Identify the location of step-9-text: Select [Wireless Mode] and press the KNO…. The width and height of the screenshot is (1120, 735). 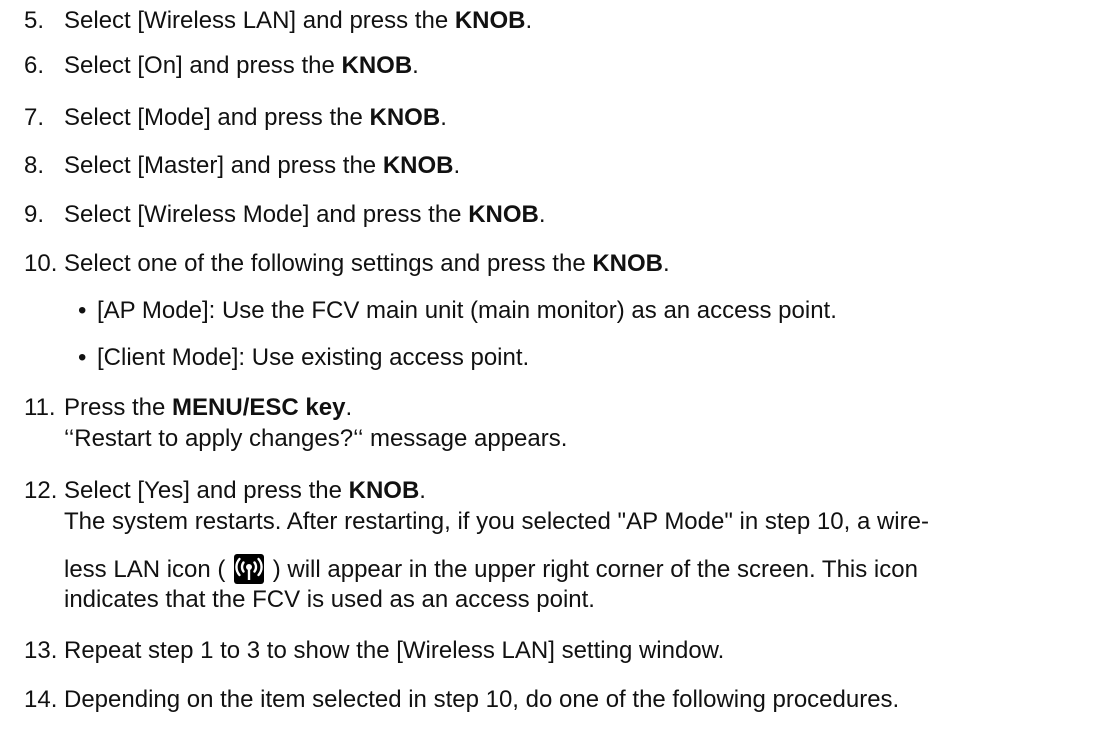
(305, 215).